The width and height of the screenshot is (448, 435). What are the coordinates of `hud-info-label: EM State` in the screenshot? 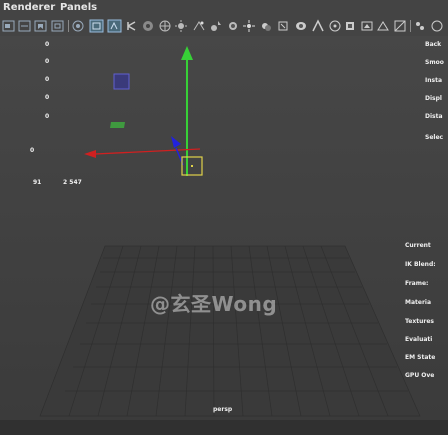 It's located at (420, 357).